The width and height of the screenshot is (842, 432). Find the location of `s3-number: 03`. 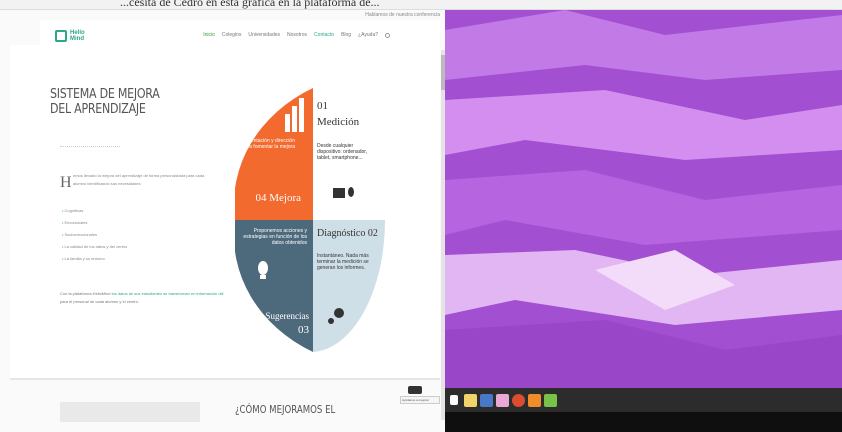

s3-number: 03 is located at coordinates (303, 330).